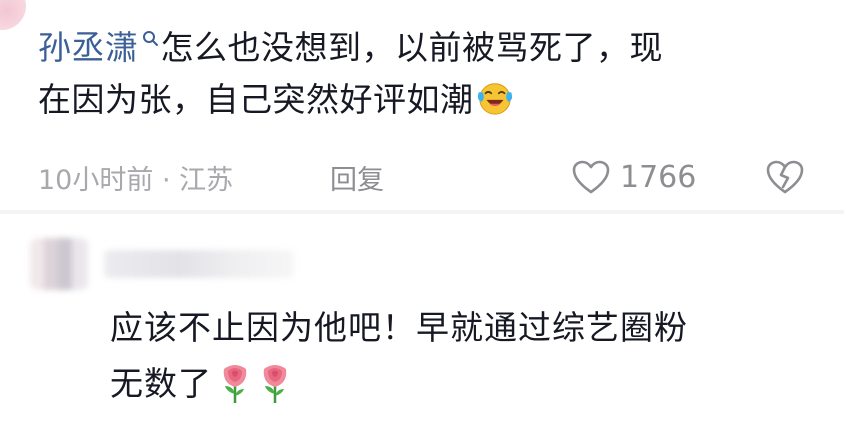 This screenshot has width=844, height=433. I want to click on like-button: 1766, so click(633, 177).